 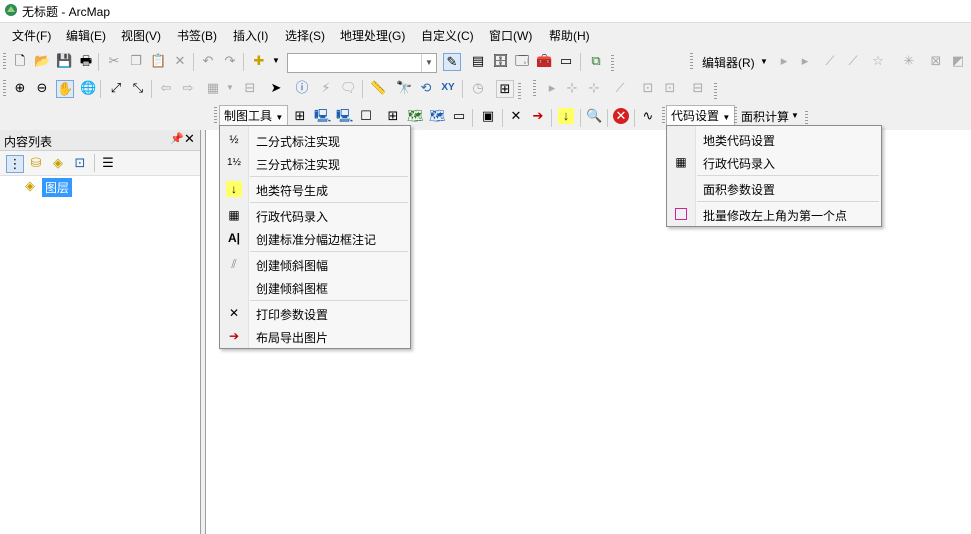 I want to click on zoom-in-icon: ⊕, so click(x=20, y=88).